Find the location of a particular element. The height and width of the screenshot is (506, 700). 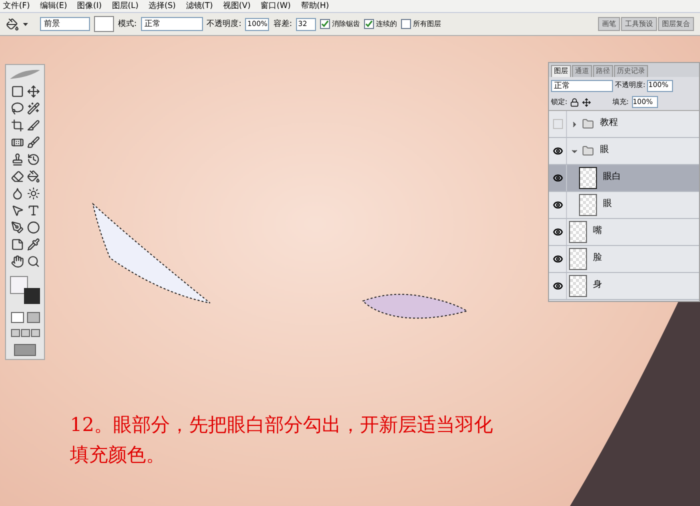

layer-row: 嘴 is located at coordinates (624, 232).